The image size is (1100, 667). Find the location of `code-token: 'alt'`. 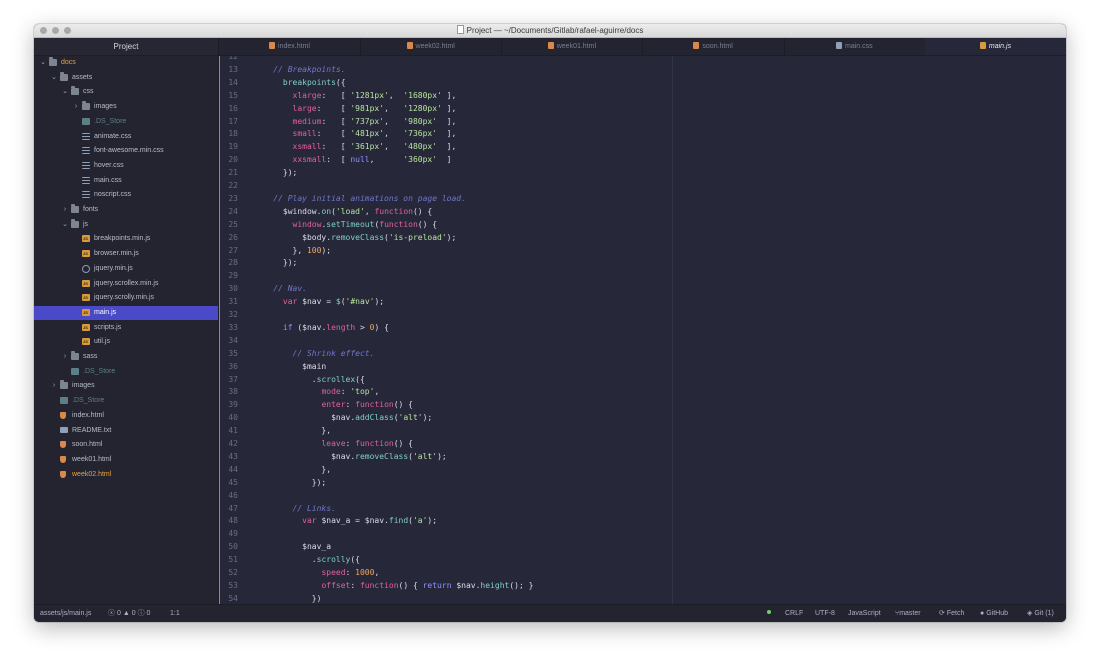

code-token: 'alt' is located at coordinates (425, 456).